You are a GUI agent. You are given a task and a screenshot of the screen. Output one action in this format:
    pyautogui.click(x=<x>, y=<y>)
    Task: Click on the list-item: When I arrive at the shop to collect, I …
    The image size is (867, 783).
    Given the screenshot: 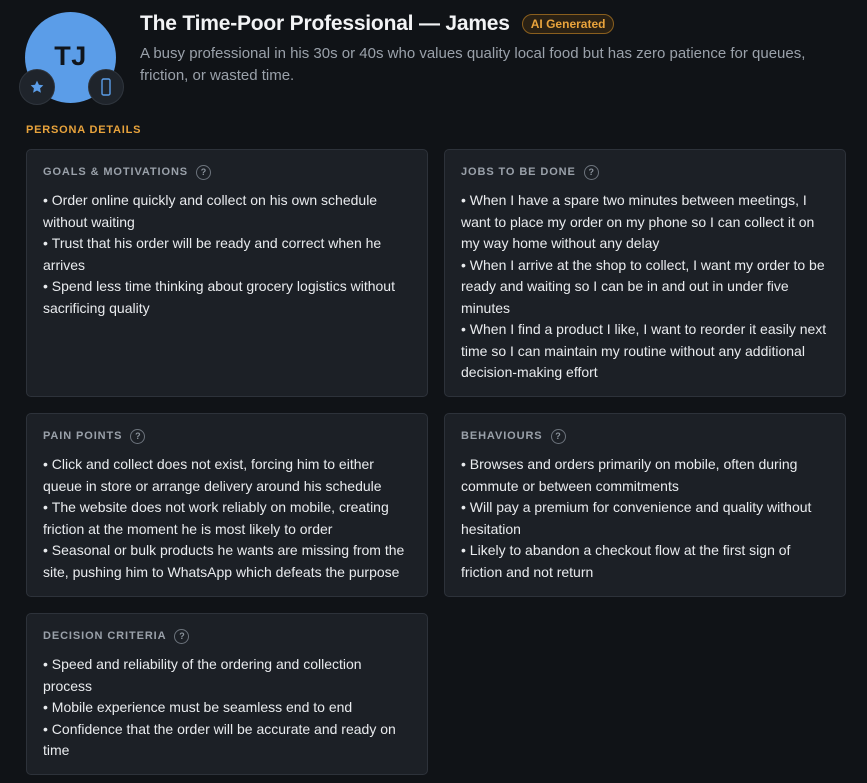 What is the action you would take?
    pyautogui.click(x=645, y=287)
    